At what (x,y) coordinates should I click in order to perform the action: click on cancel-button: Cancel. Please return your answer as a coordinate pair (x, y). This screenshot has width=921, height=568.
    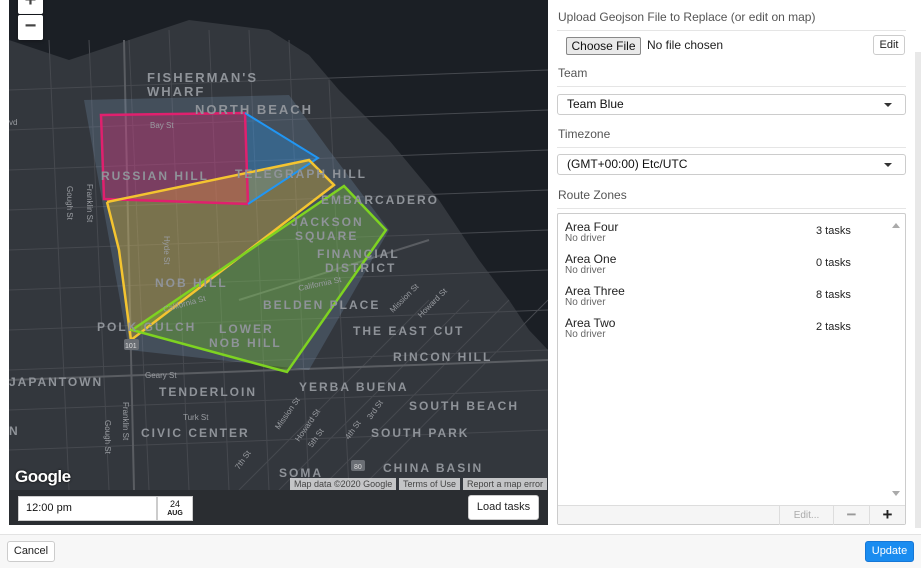
    Looking at the image, I should click on (31, 551).